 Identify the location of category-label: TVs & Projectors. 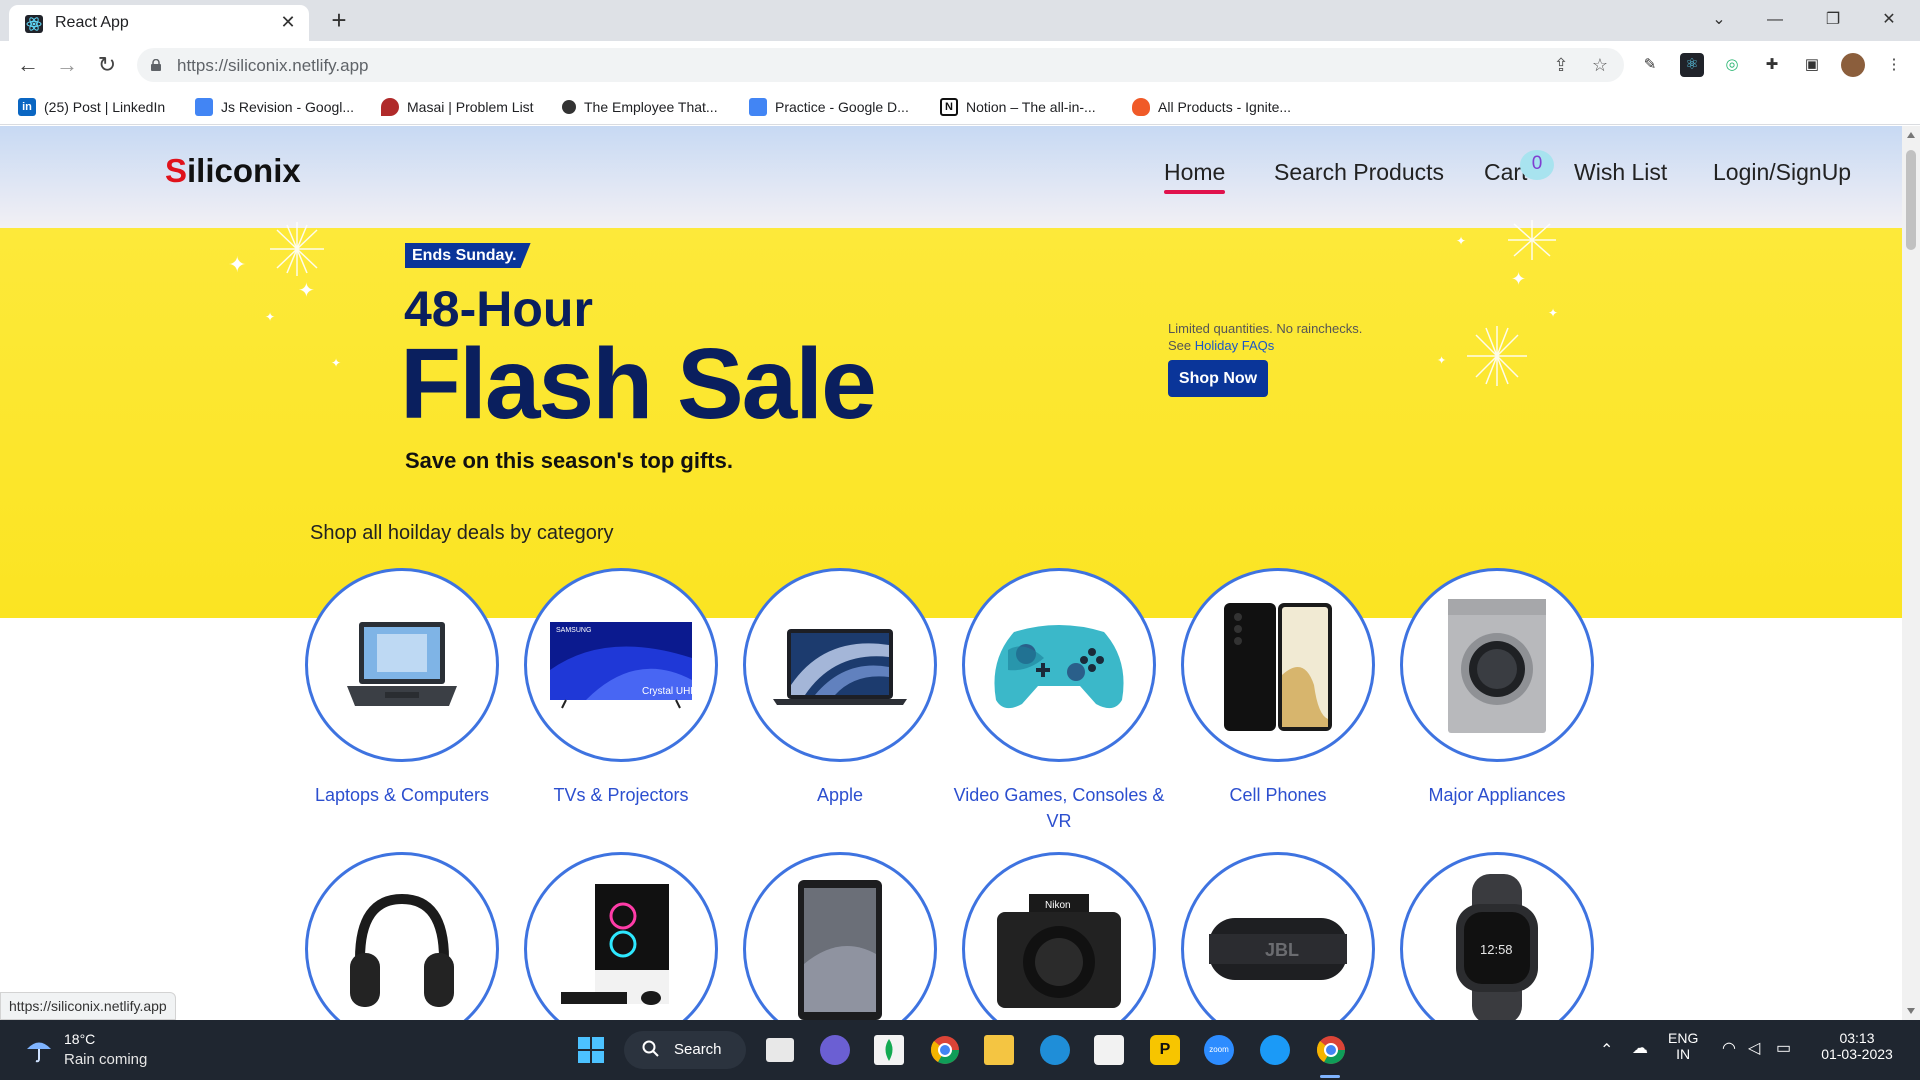
(621, 795).